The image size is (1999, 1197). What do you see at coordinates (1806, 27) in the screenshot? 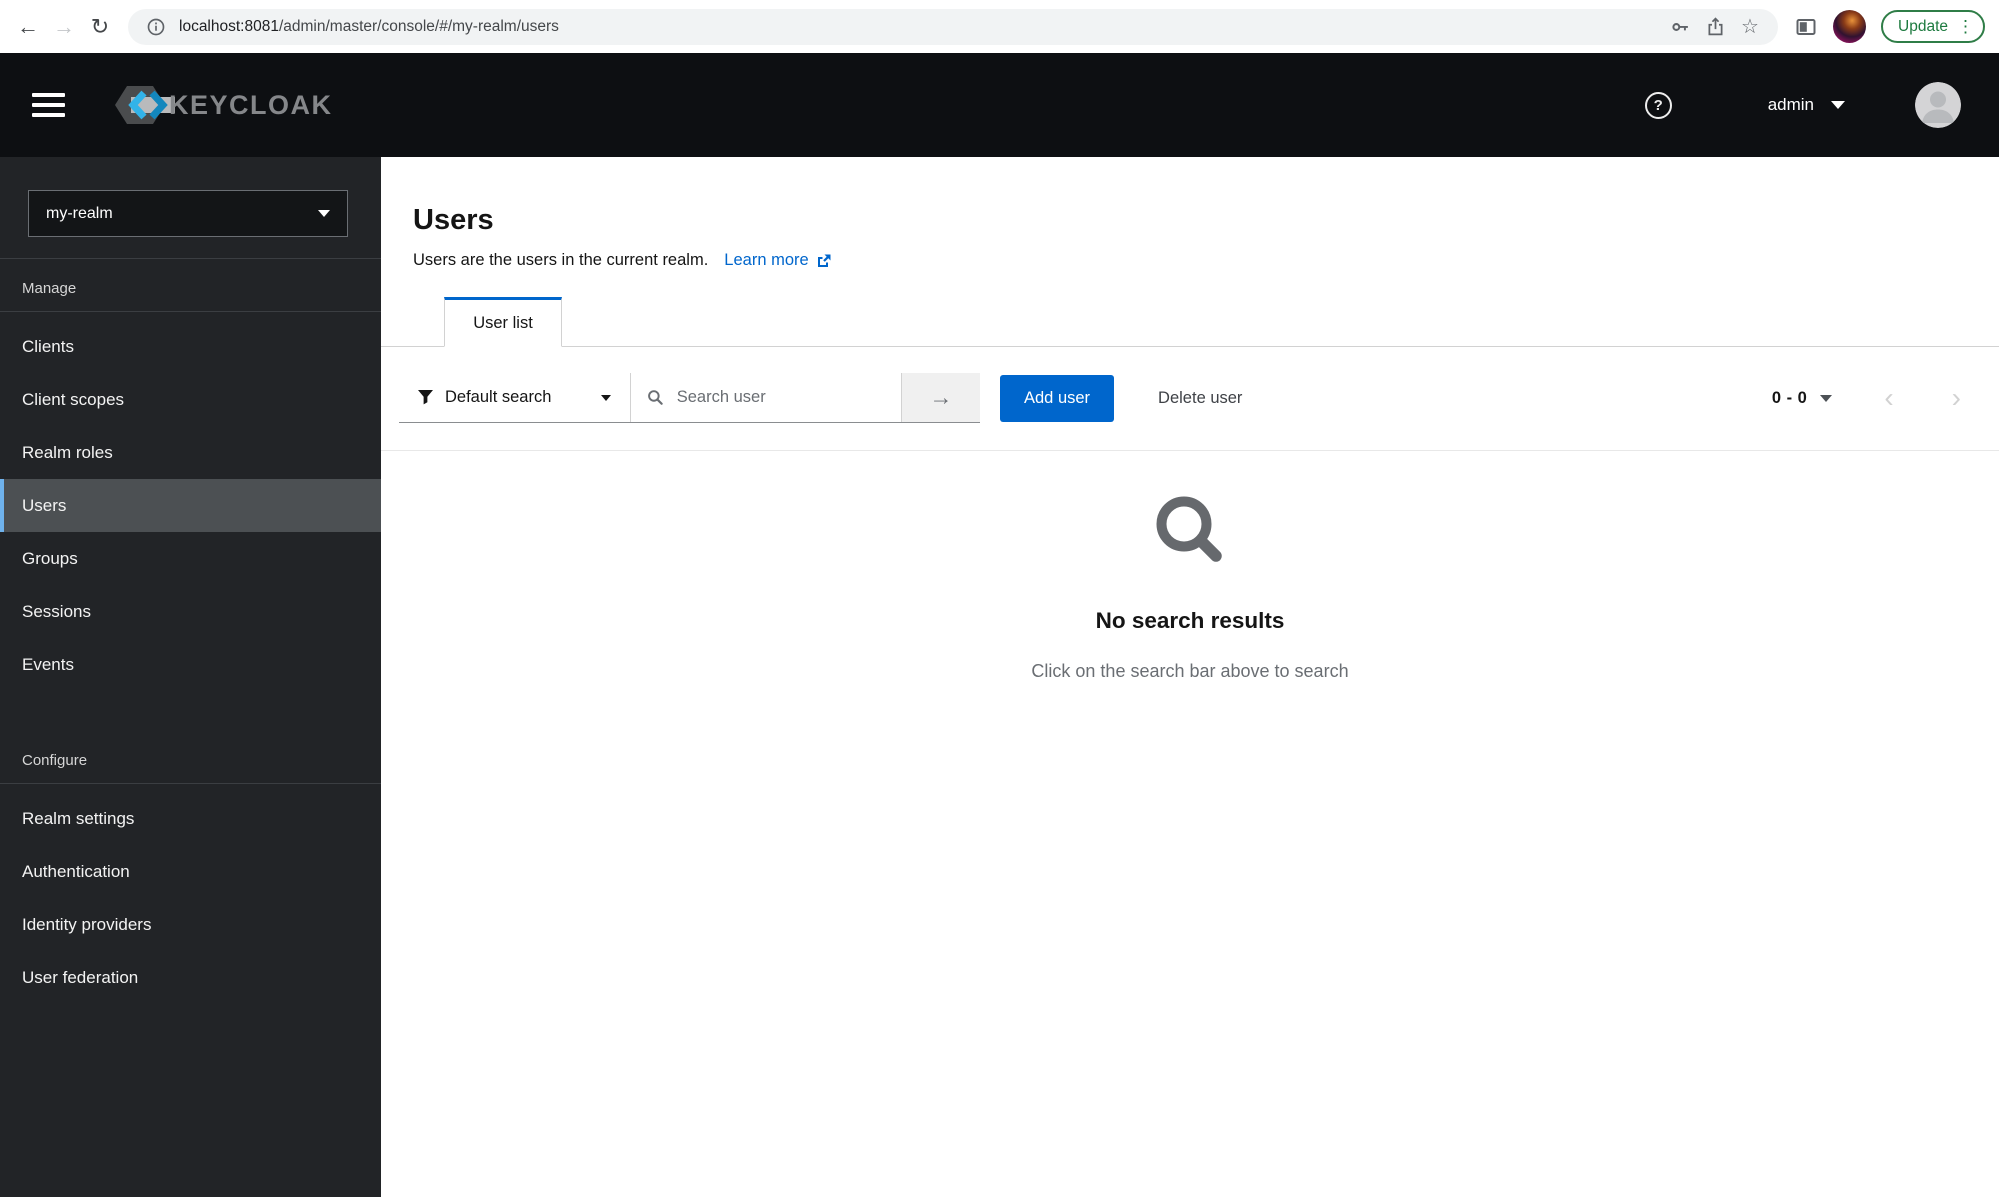
I see `side-panel-icon` at bounding box center [1806, 27].